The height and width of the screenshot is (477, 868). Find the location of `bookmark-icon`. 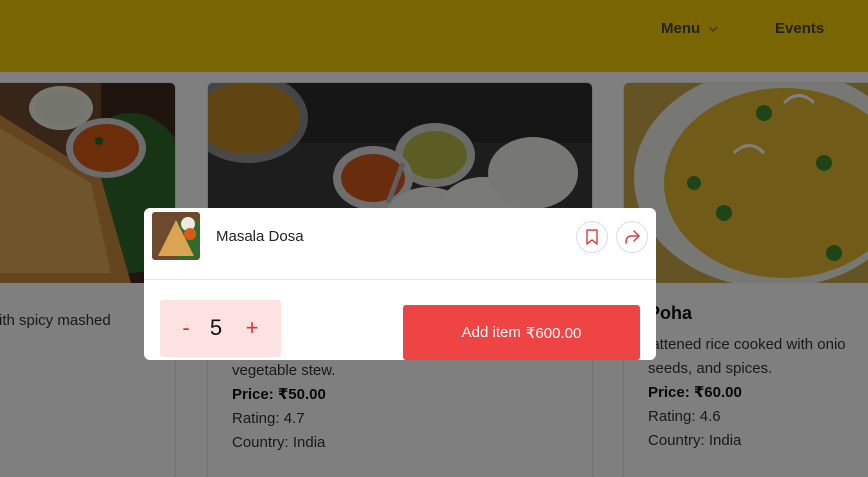

bookmark-icon is located at coordinates (592, 237).